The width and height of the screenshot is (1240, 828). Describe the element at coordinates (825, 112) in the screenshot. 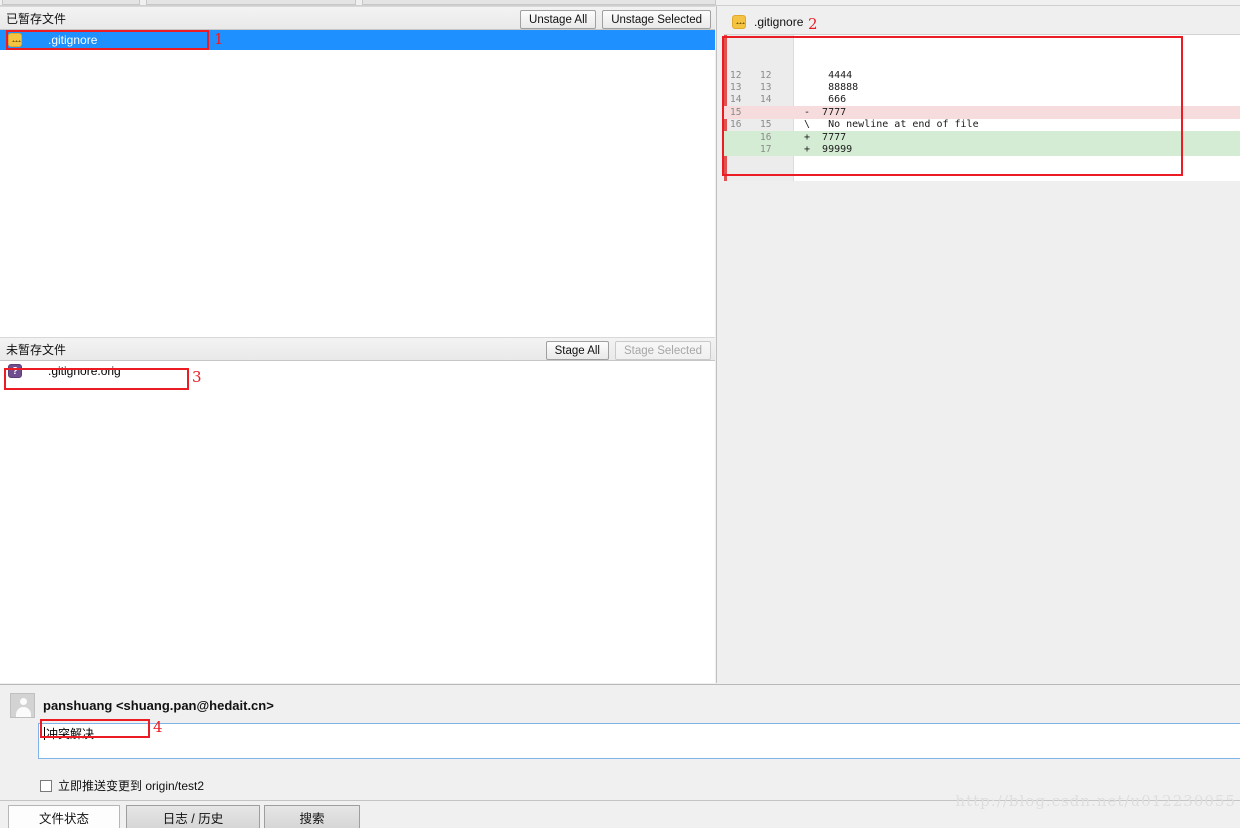

I see `diff-line-text: - 7777` at that location.